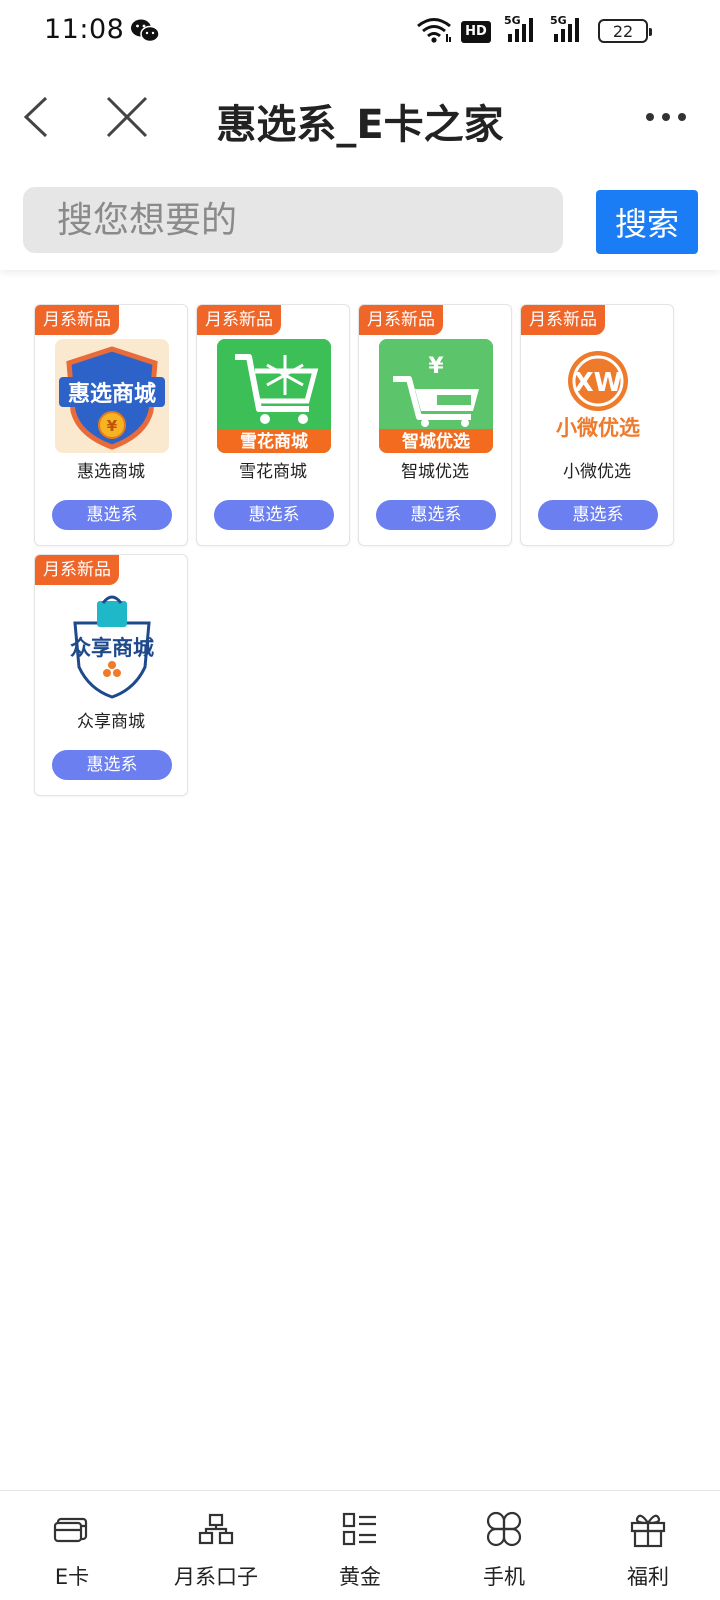 Image resolution: width=720 pixels, height=1600 pixels. I want to click on search-button: 搜索, so click(647, 222).